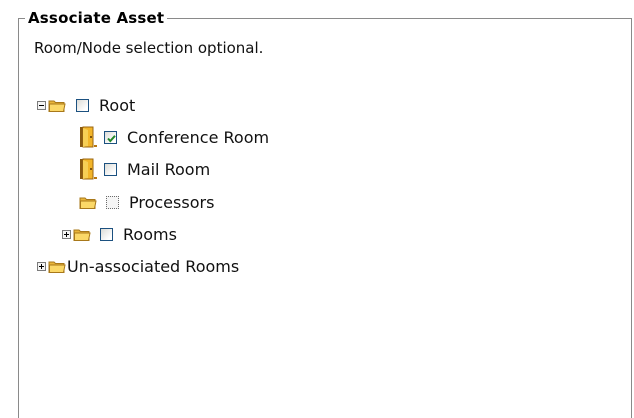 The image size is (634, 418). I want to click on collapse-icon, so click(41, 105).